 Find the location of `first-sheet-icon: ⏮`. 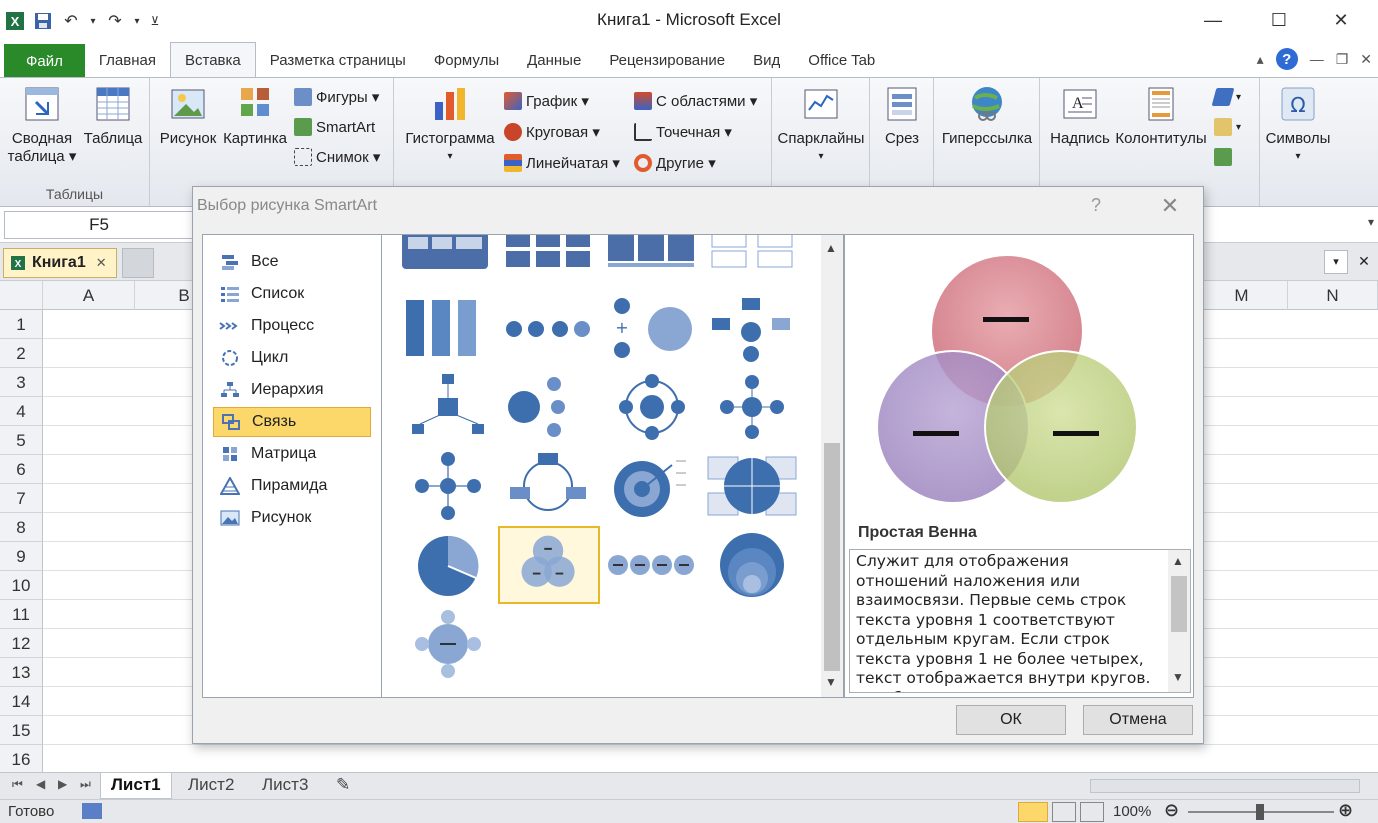

first-sheet-icon: ⏮ is located at coordinates (17, 784).